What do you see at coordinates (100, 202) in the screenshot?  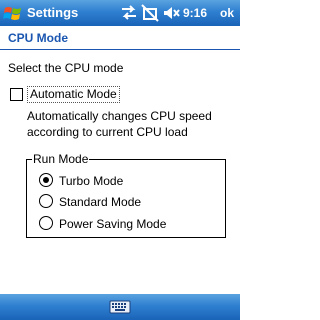 I see `standard-mode-label: Standard Mode` at bounding box center [100, 202].